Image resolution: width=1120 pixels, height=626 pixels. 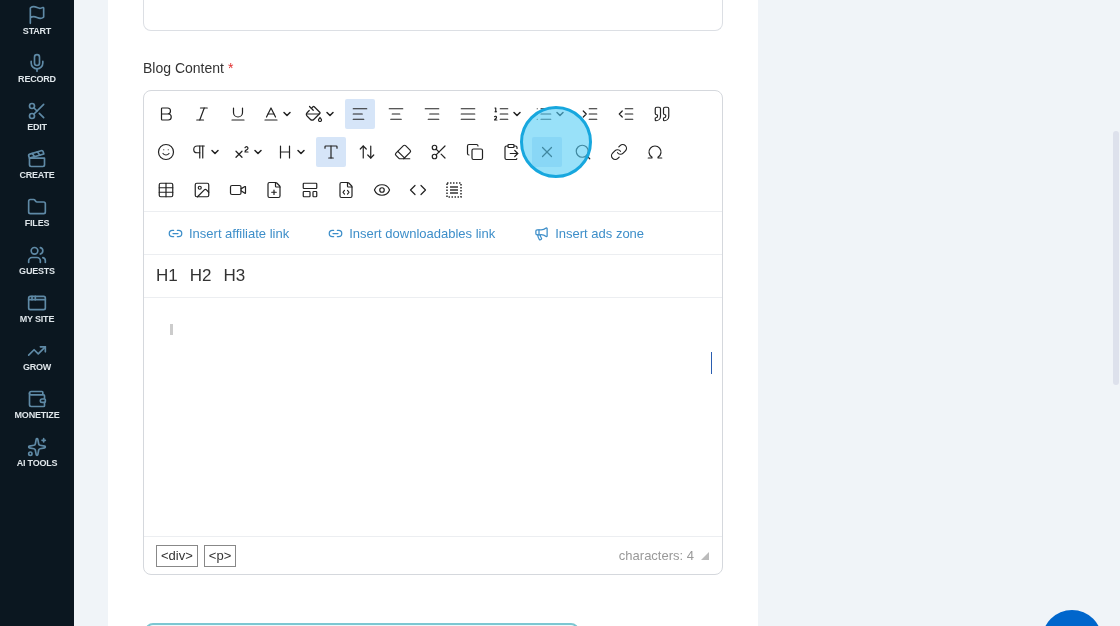 What do you see at coordinates (37, 63) in the screenshot?
I see `microphone-icon` at bounding box center [37, 63].